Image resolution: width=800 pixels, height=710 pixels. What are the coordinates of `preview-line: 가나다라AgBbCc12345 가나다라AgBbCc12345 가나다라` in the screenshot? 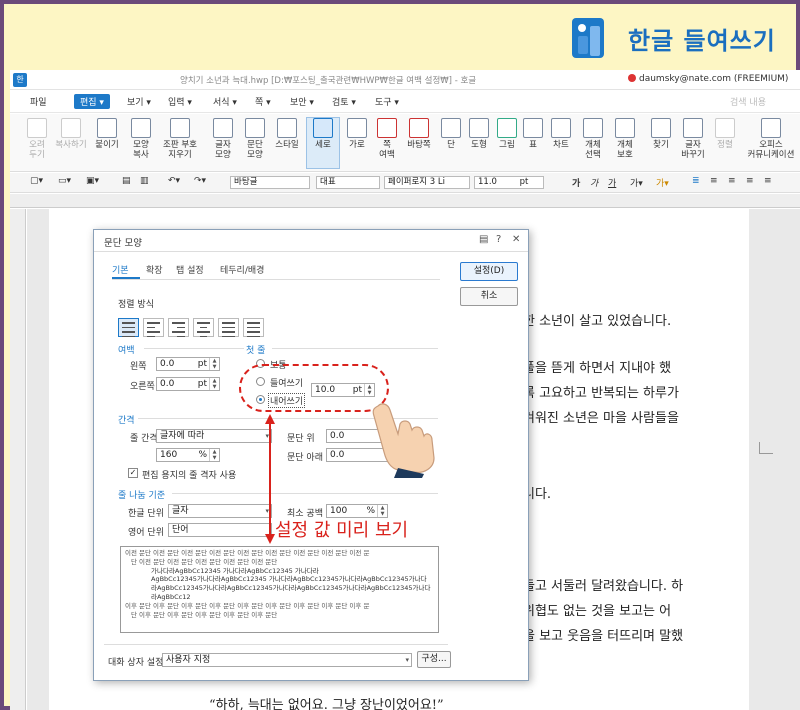 It's located at (235, 570).